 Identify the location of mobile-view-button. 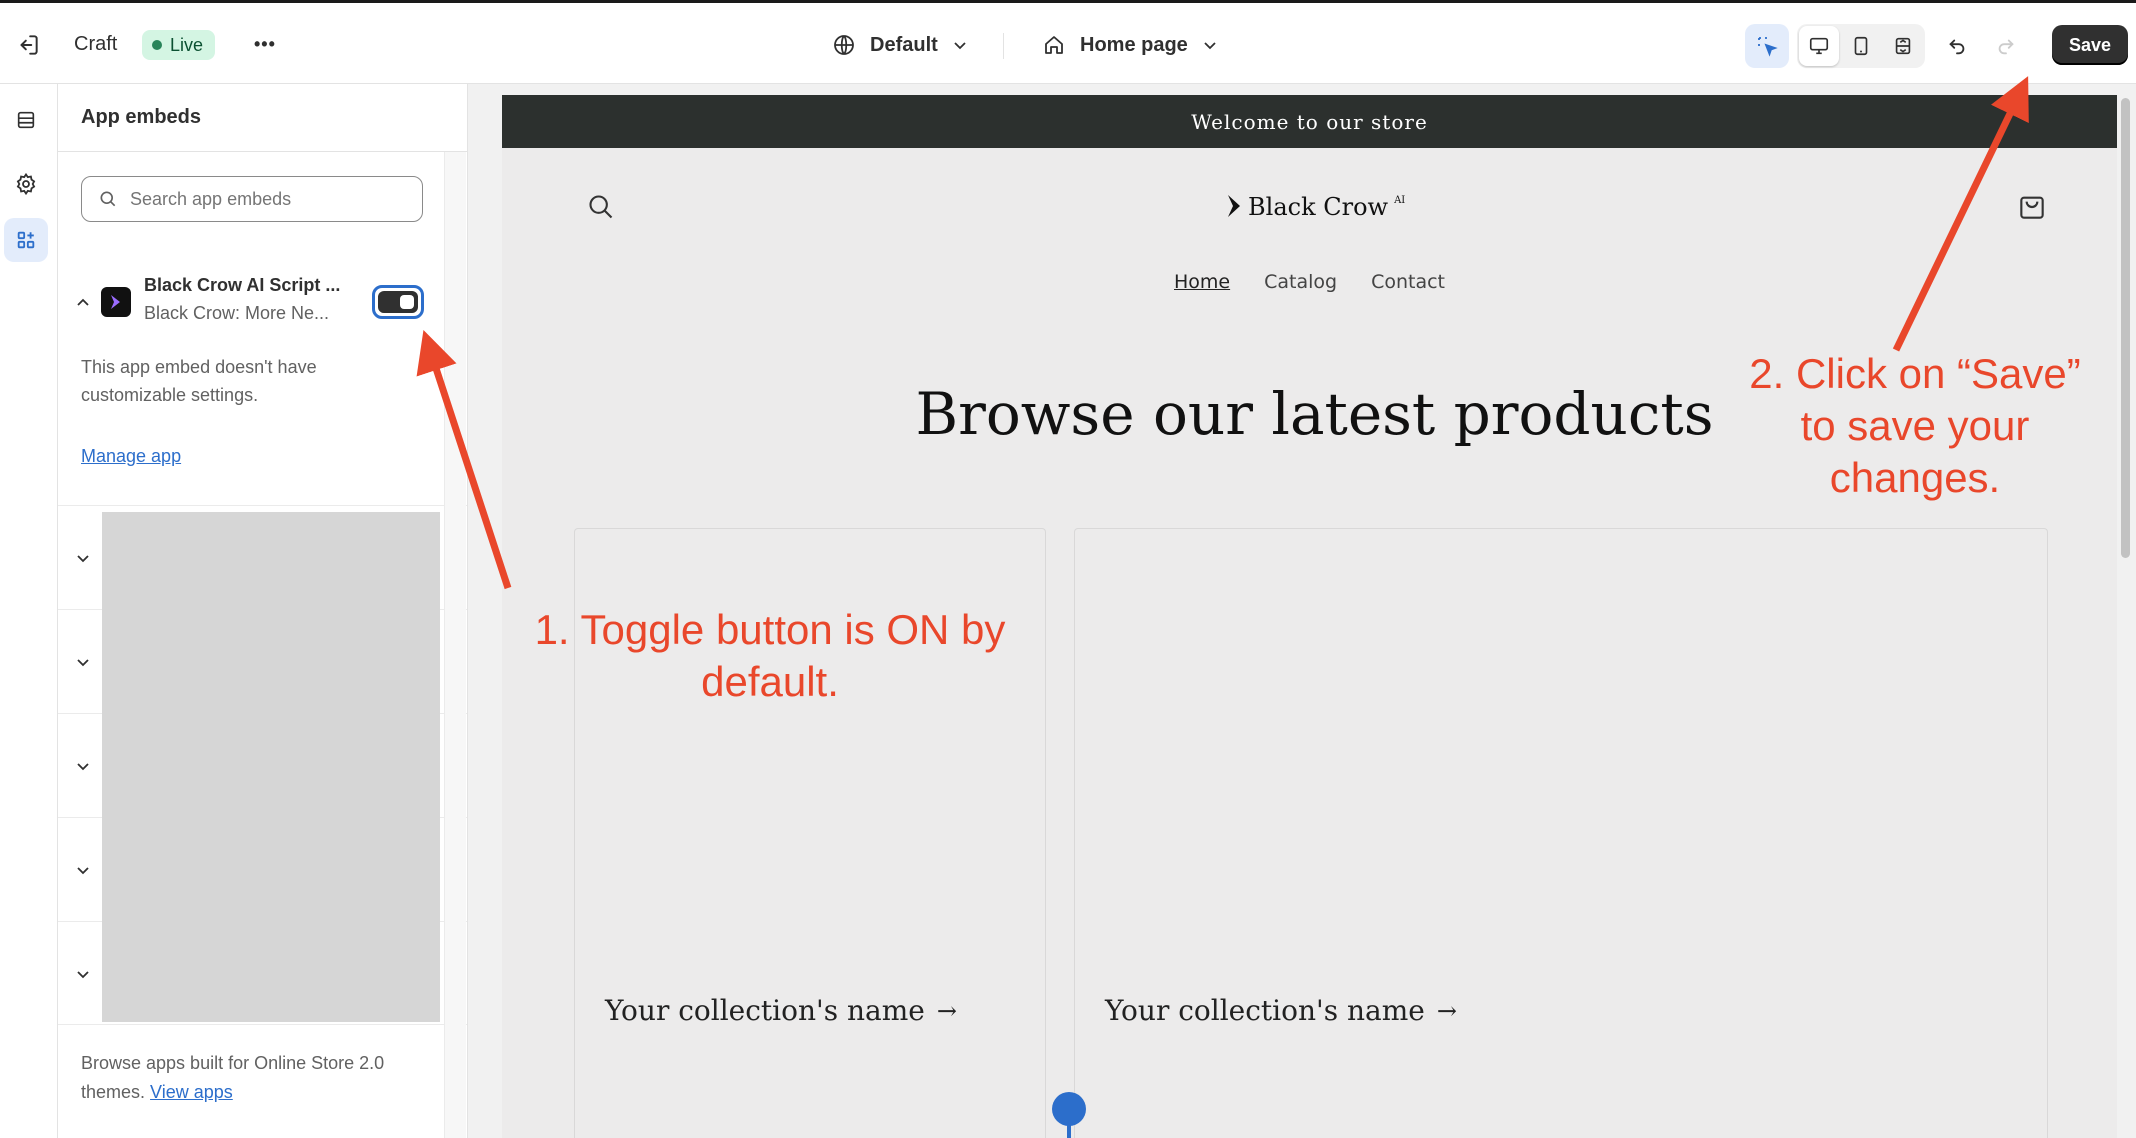
(1861, 46).